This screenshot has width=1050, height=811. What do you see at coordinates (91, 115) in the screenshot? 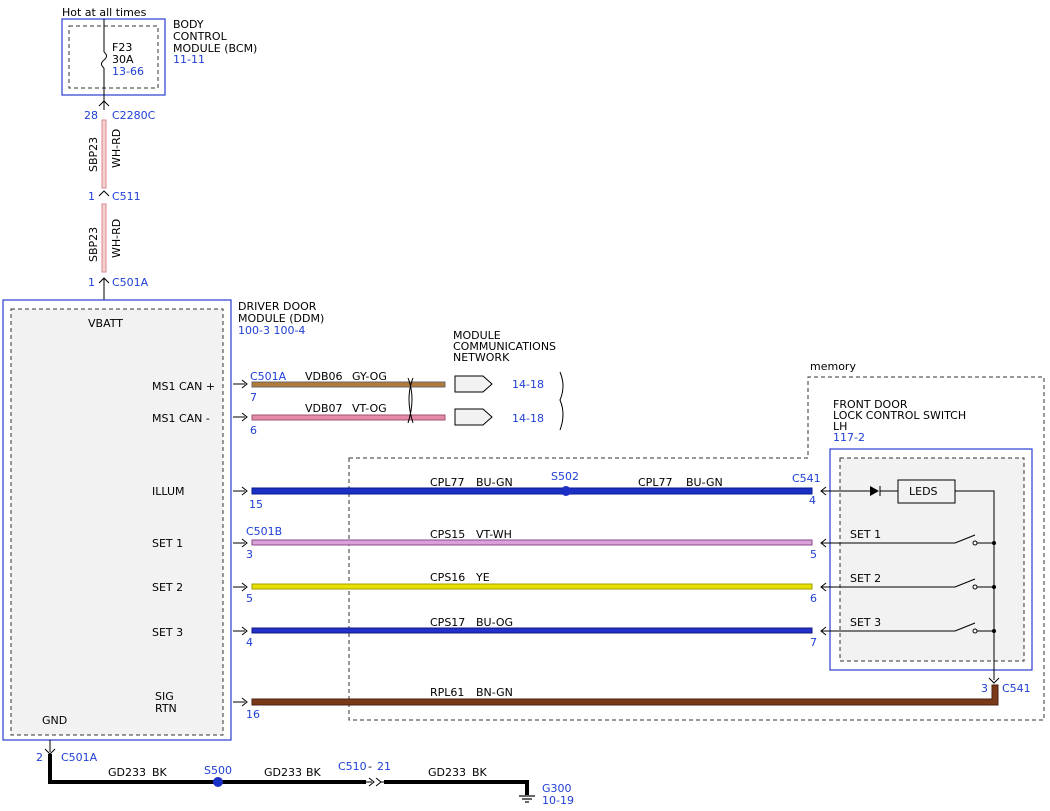
I see `pin-28: 28` at bounding box center [91, 115].